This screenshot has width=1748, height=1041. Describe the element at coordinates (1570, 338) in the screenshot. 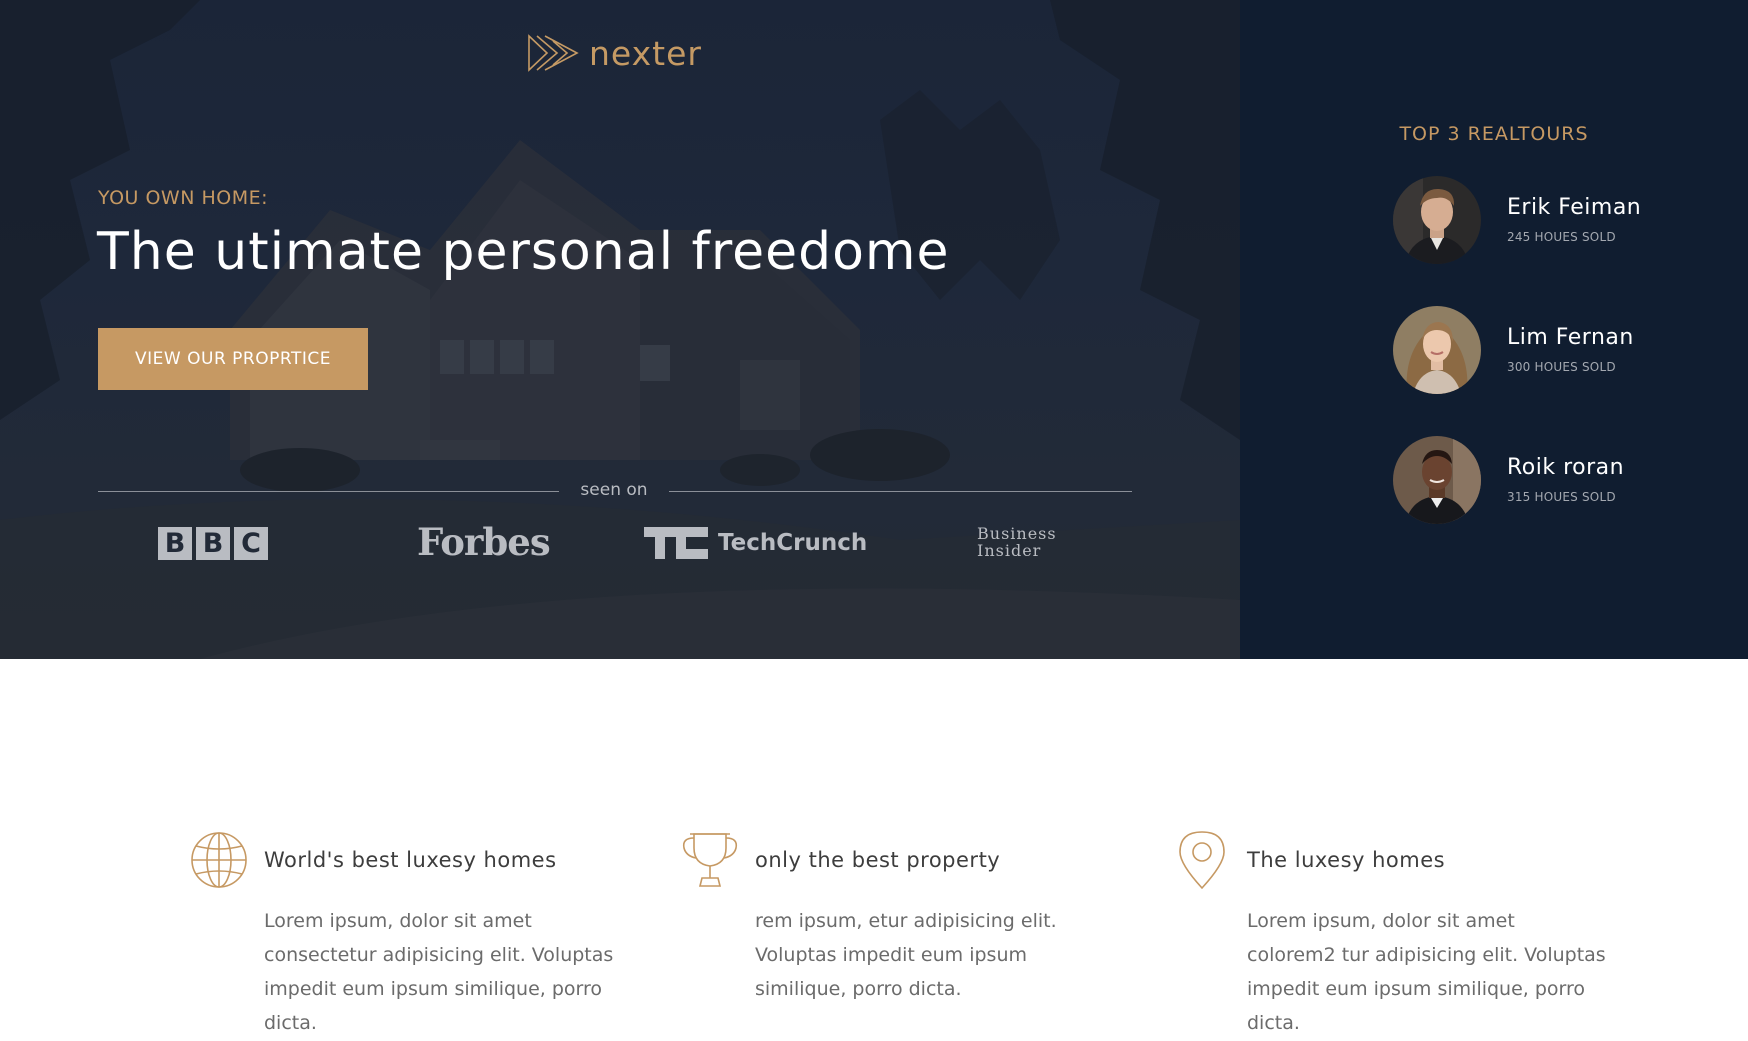

I see `realtor-name: Lim Fernan` at that location.